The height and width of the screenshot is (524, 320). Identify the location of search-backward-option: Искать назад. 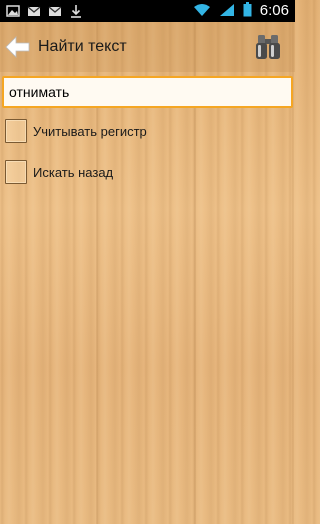
(59, 172).